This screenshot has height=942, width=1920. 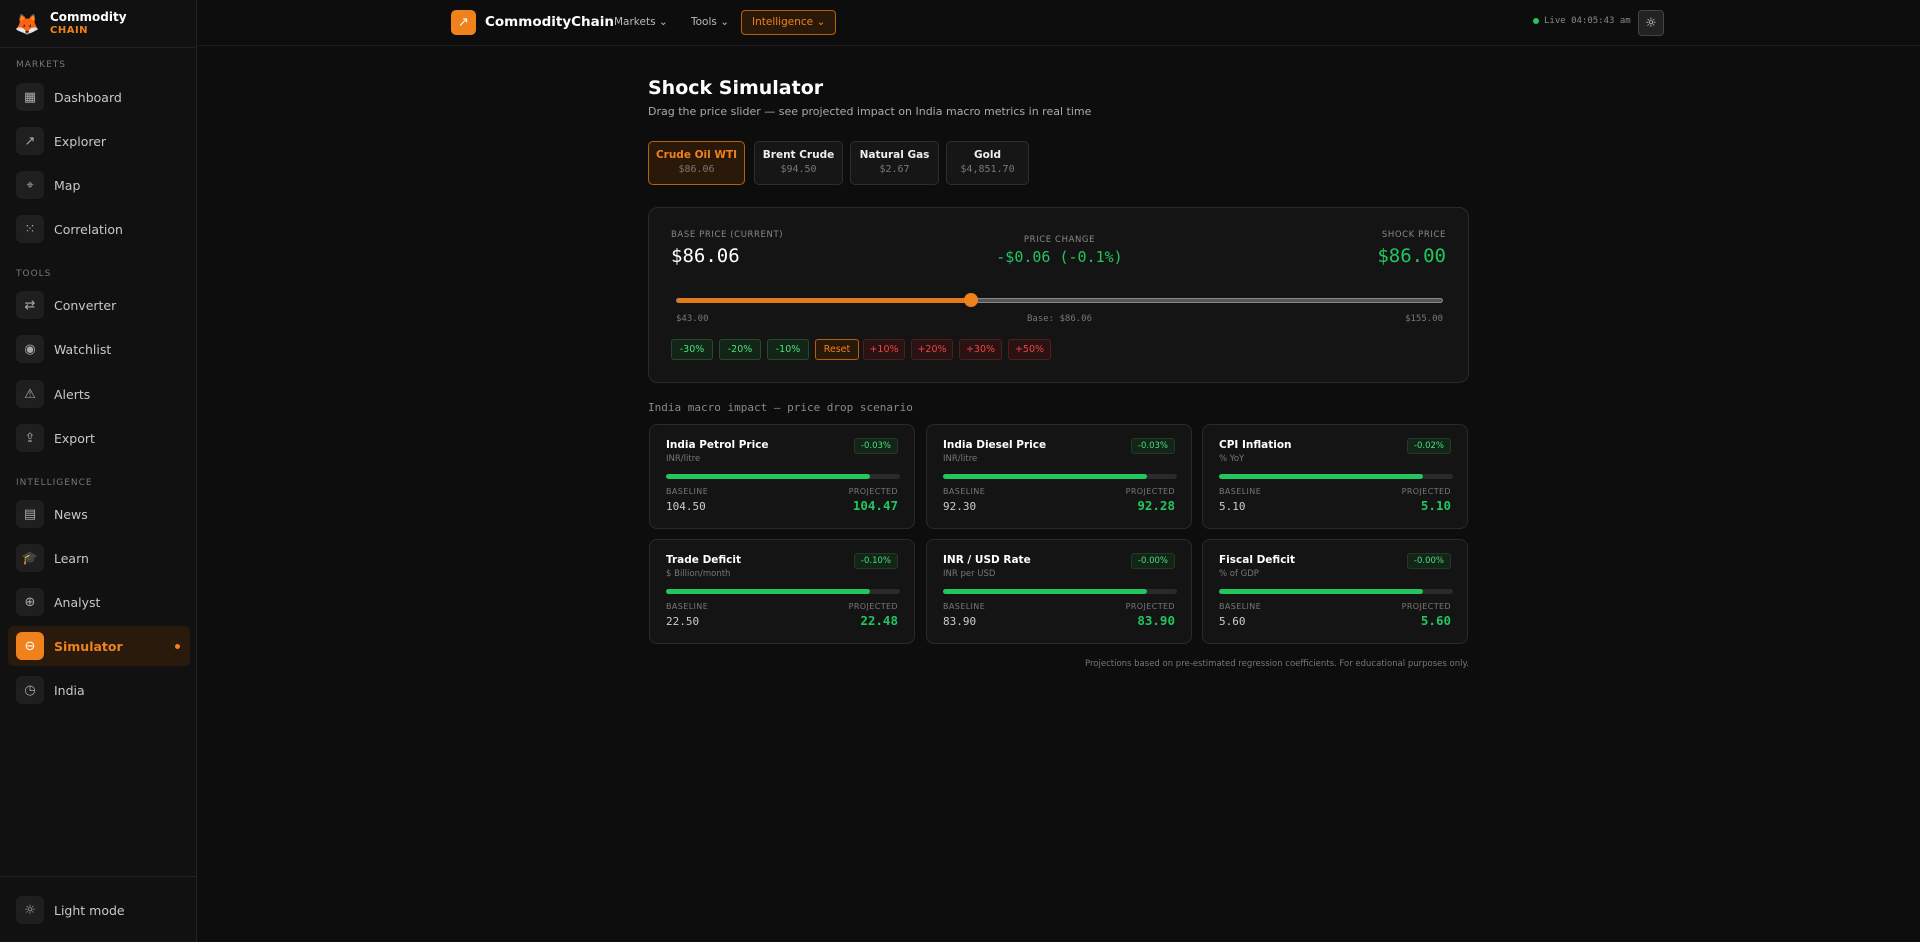 I want to click on sidebar-item-simulator: ⊖ Simulator, so click(x=99, y=646).